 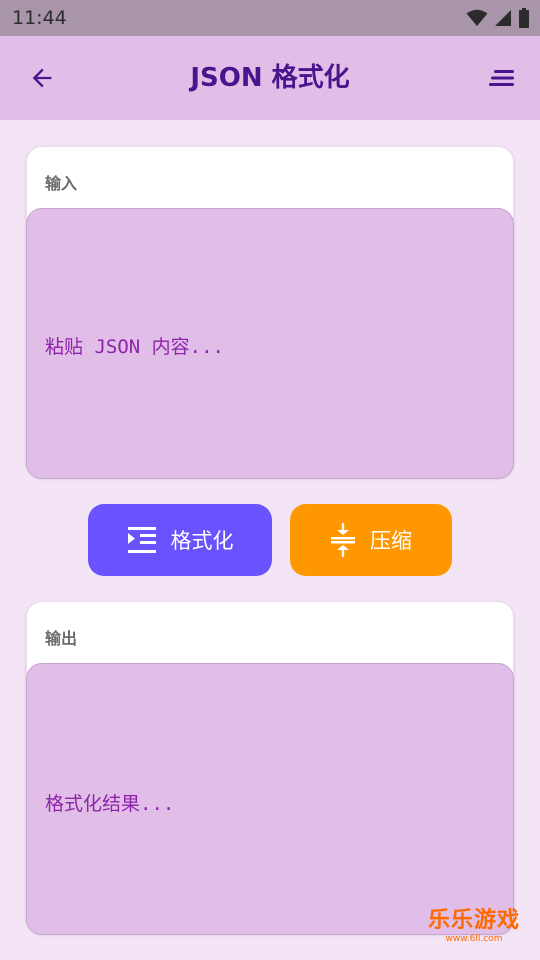 I want to click on format-button: 格式化, so click(x=180, y=540).